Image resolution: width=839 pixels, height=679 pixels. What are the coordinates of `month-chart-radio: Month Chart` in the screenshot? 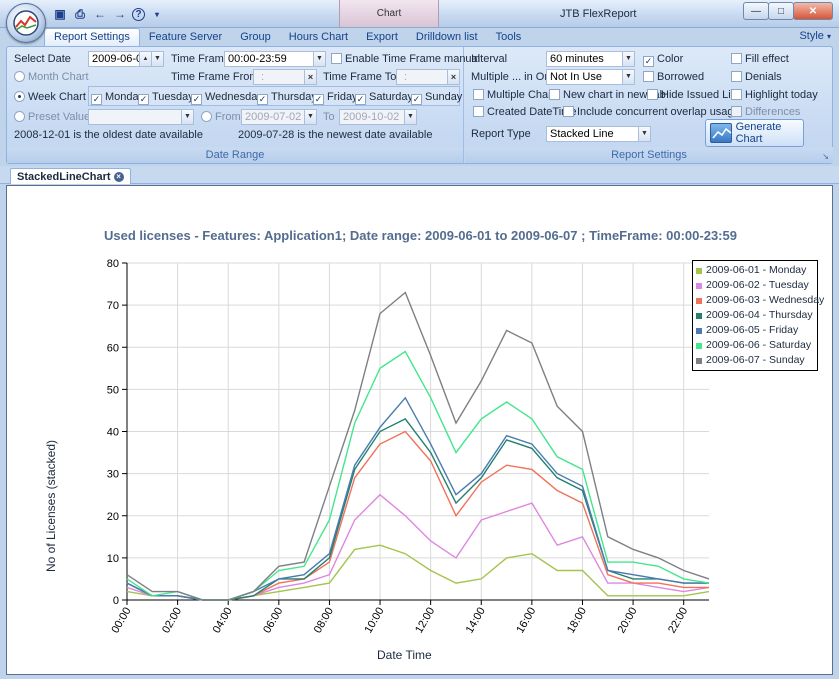 It's located at (51, 77).